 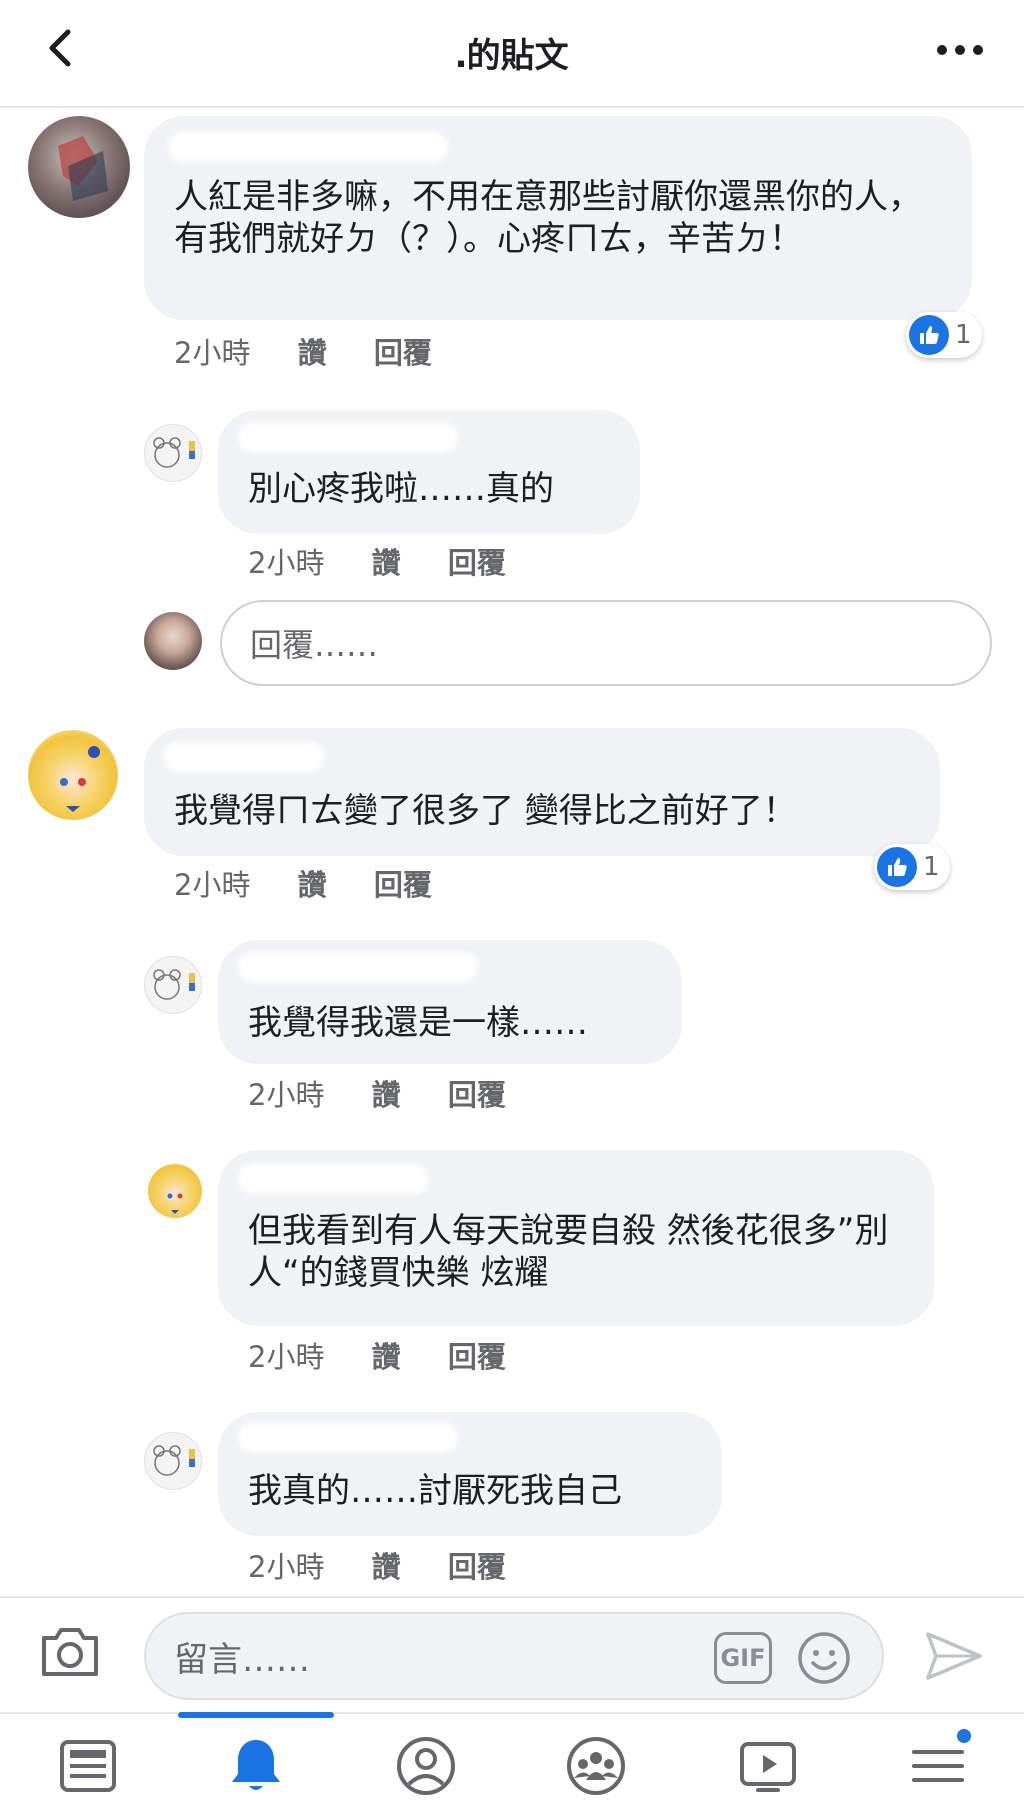 What do you see at coordinates (960, 50) in the screenshot?
I see `more-options-icon` at bounding box center [960, 50].